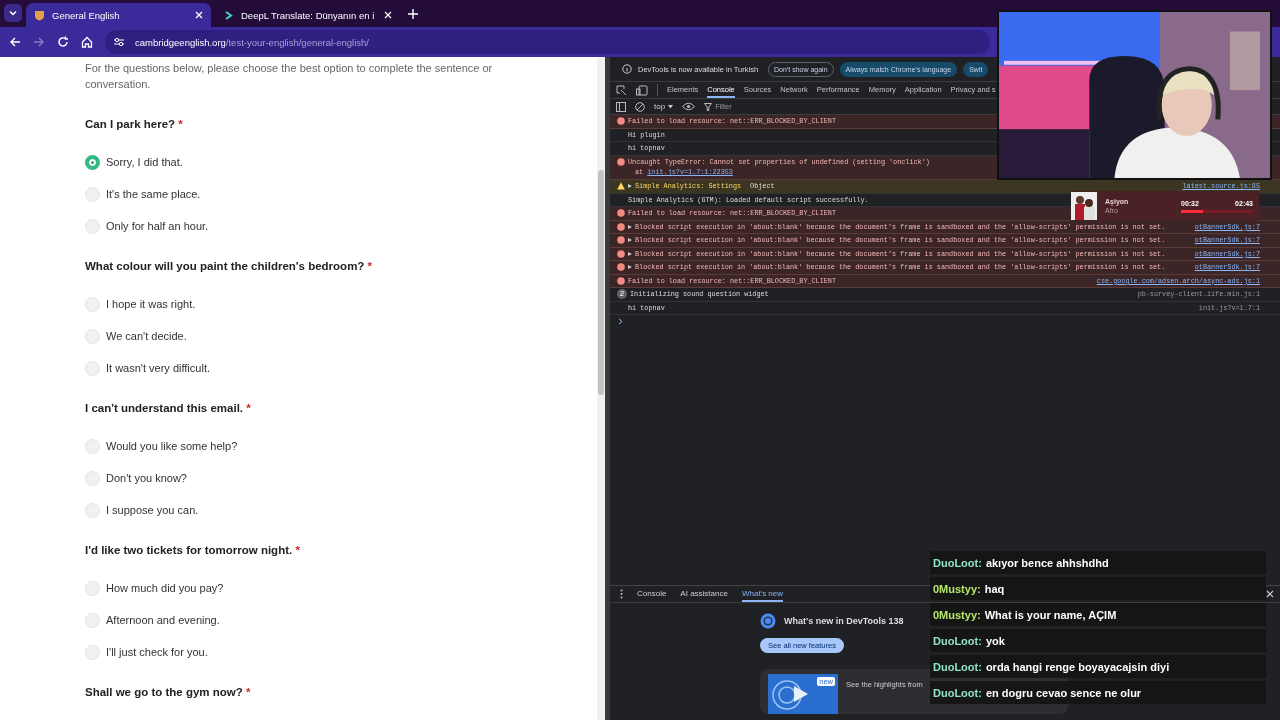 The width and height of the screenshot is (1280, 720). I want to click on chevron-icon, so click(228, 15).